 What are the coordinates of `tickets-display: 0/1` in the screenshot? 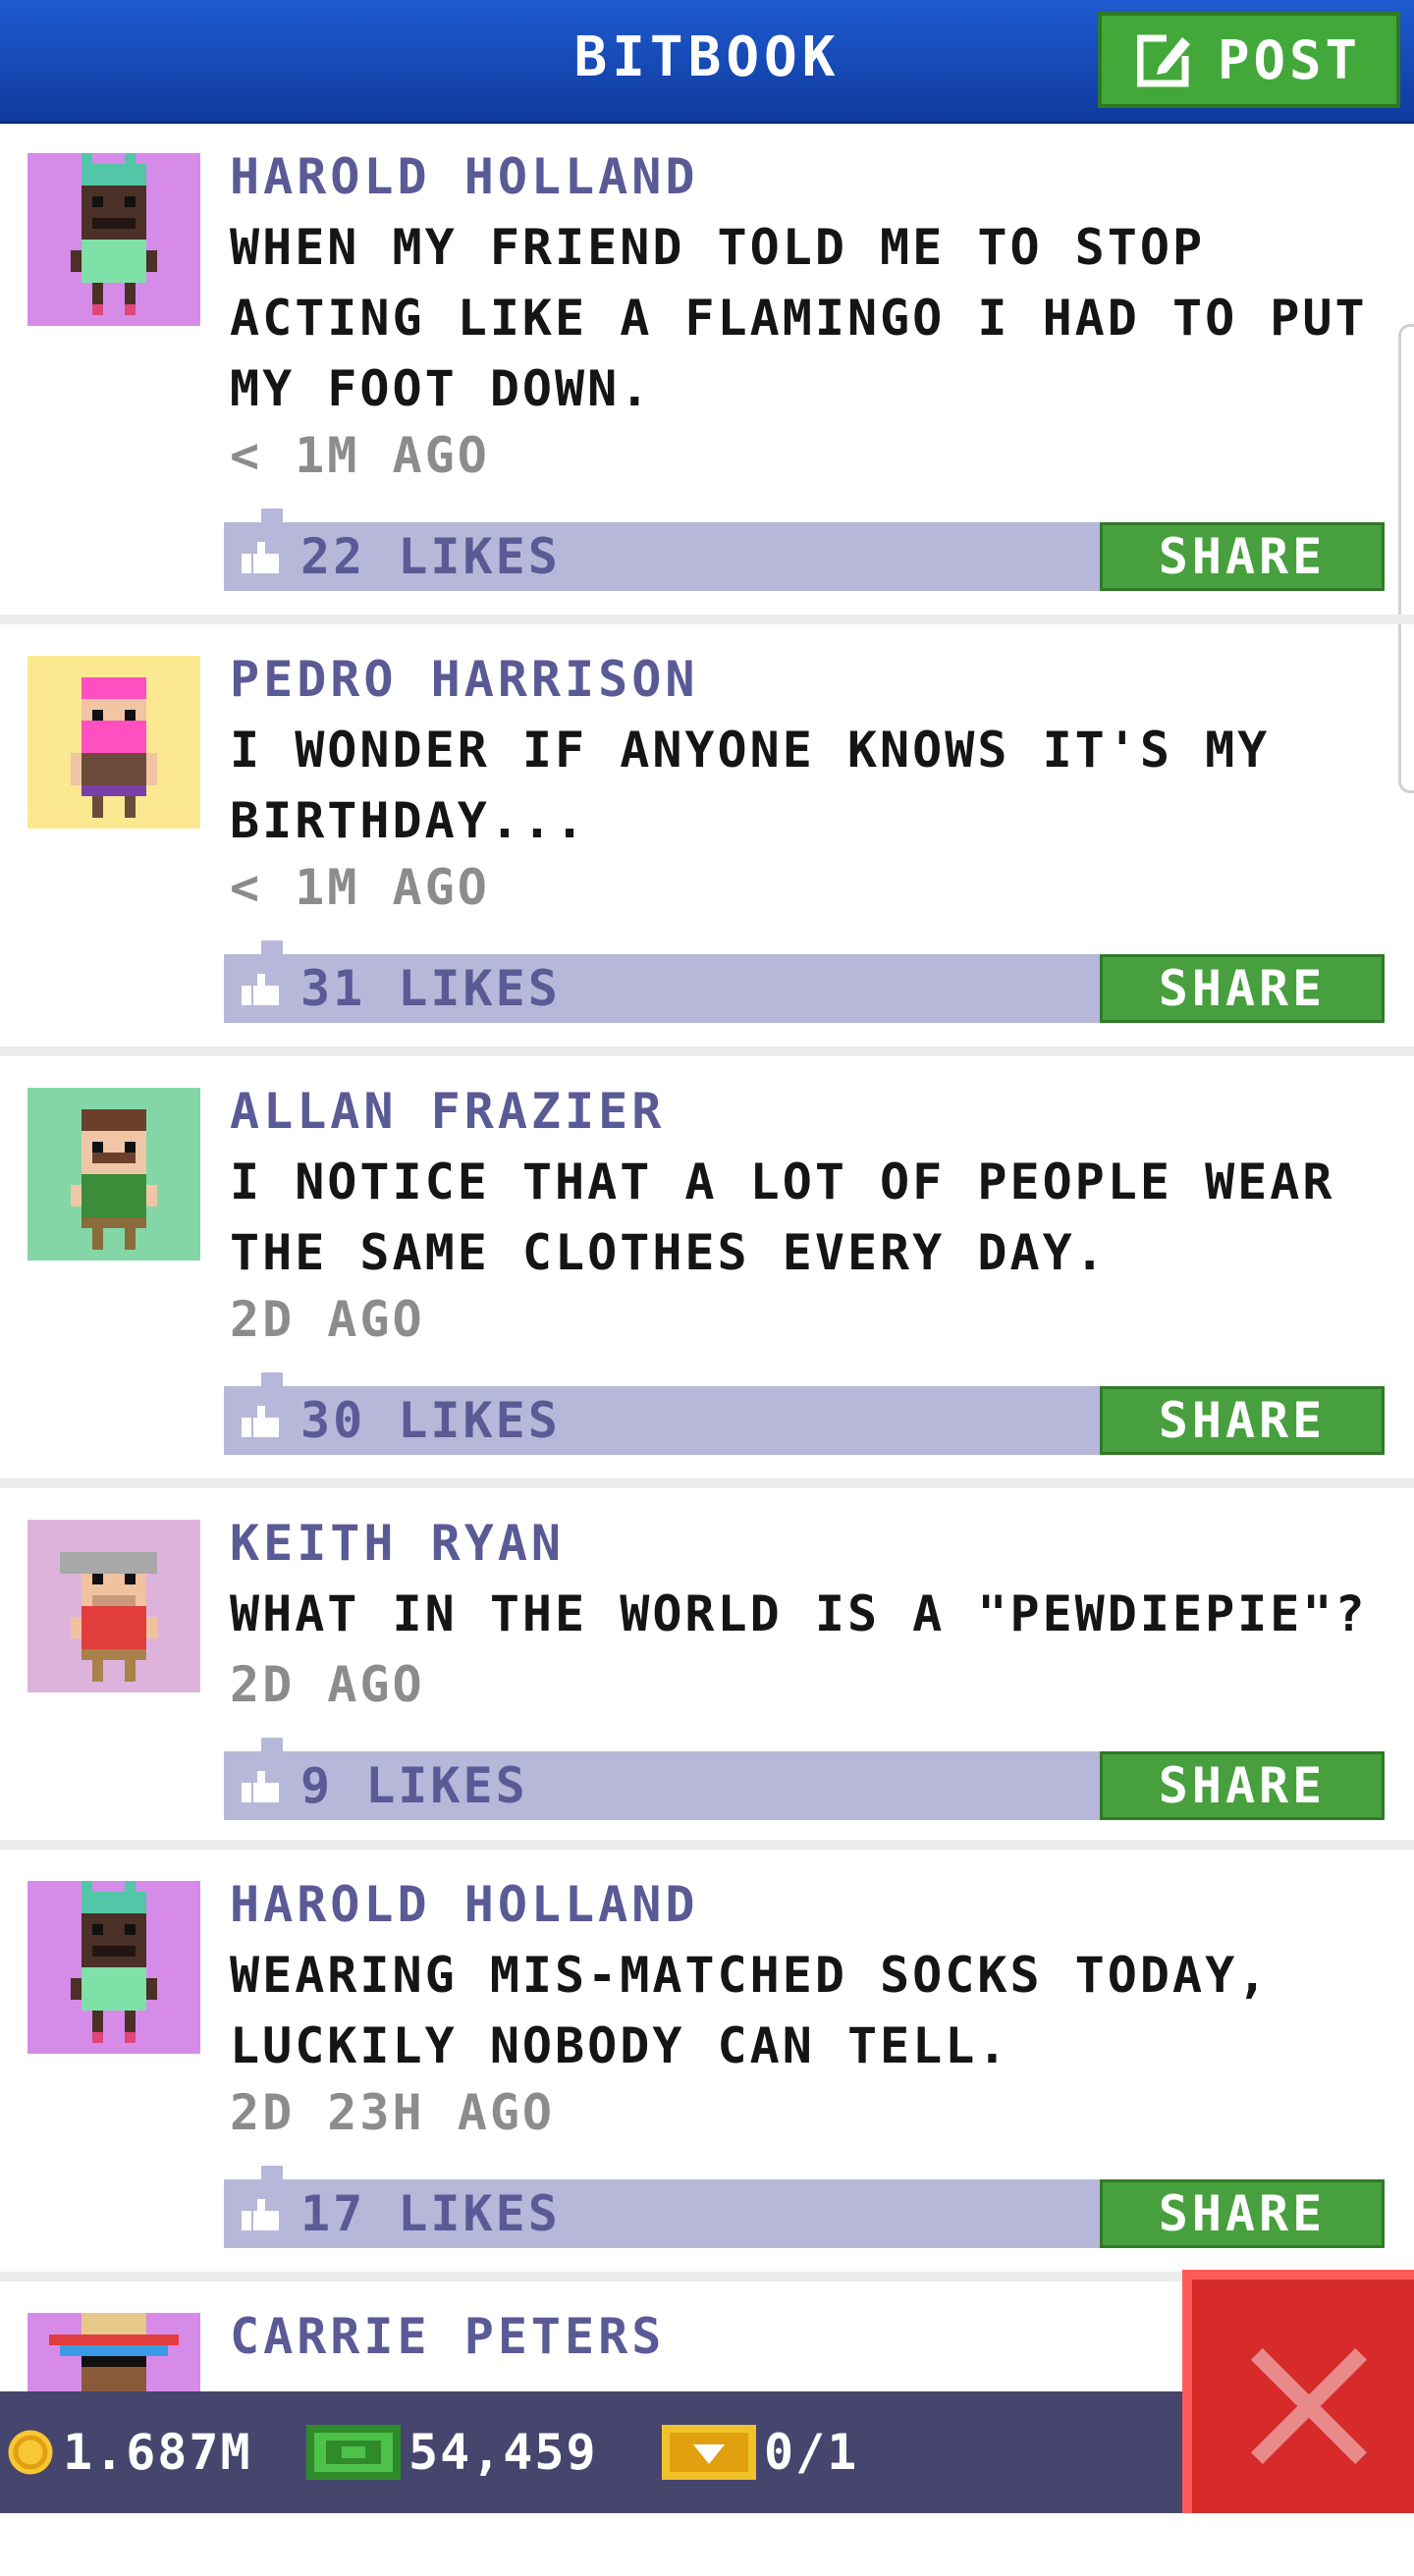 It's located at (760, 2452).